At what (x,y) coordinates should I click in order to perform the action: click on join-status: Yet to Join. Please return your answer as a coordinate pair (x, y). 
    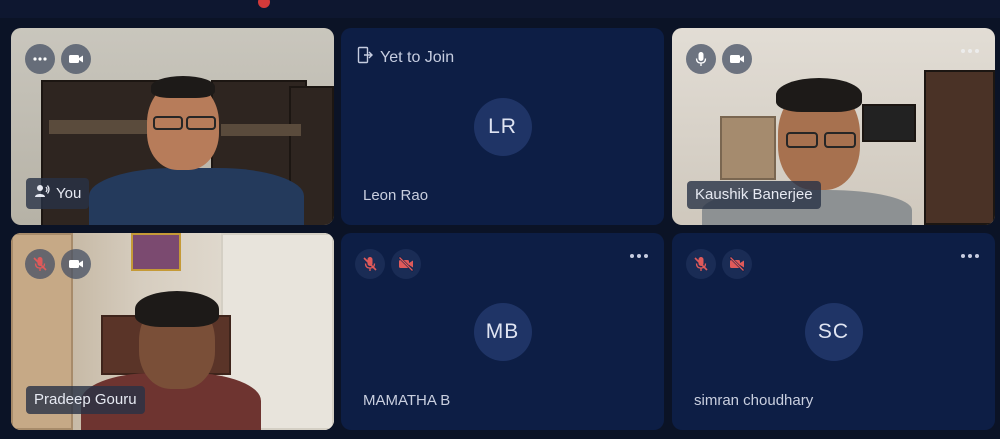
    Looking at the image, I should click on (405, 58).